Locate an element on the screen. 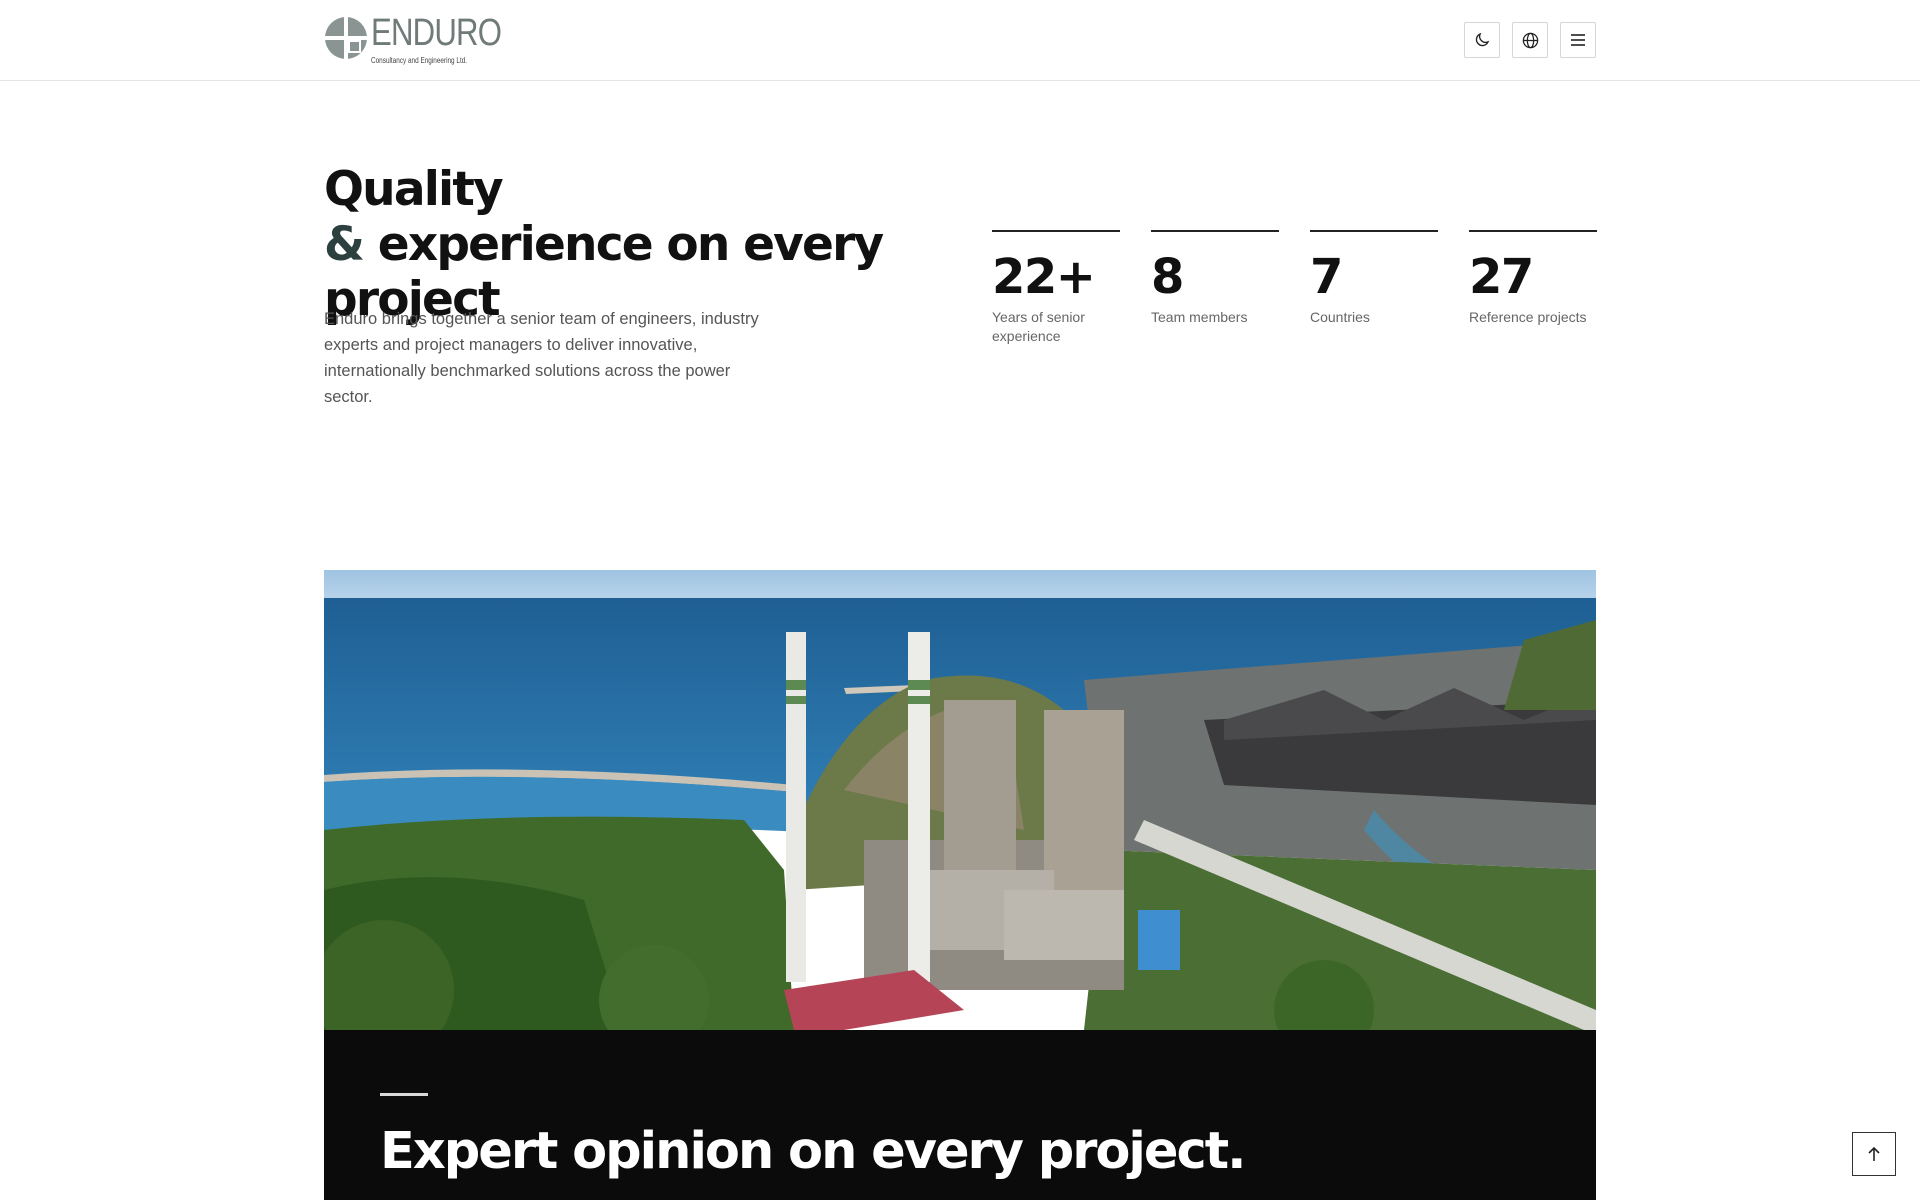 The height and width of the screenshot is (1200, 1920). stat-value: 7 is located at coordinates (1326, 277).